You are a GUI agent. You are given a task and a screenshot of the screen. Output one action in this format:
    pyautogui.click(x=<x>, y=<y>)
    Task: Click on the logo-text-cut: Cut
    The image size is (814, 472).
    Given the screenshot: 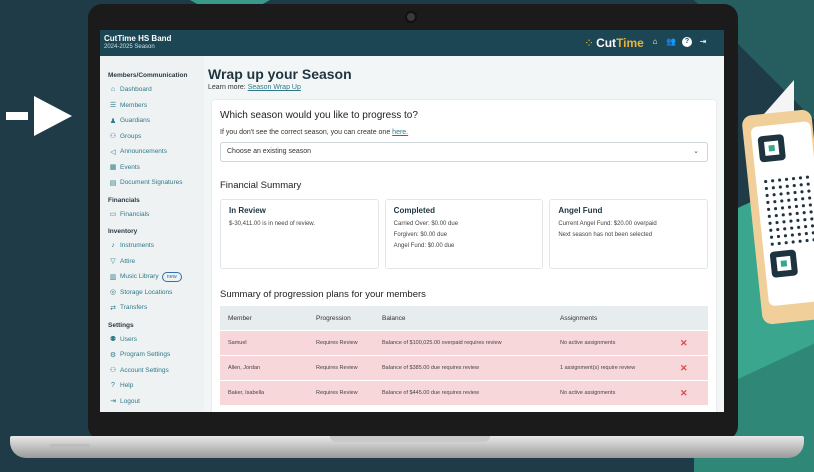 What is the action you would take?
    pyautogui.click(x=606, y=43)
    